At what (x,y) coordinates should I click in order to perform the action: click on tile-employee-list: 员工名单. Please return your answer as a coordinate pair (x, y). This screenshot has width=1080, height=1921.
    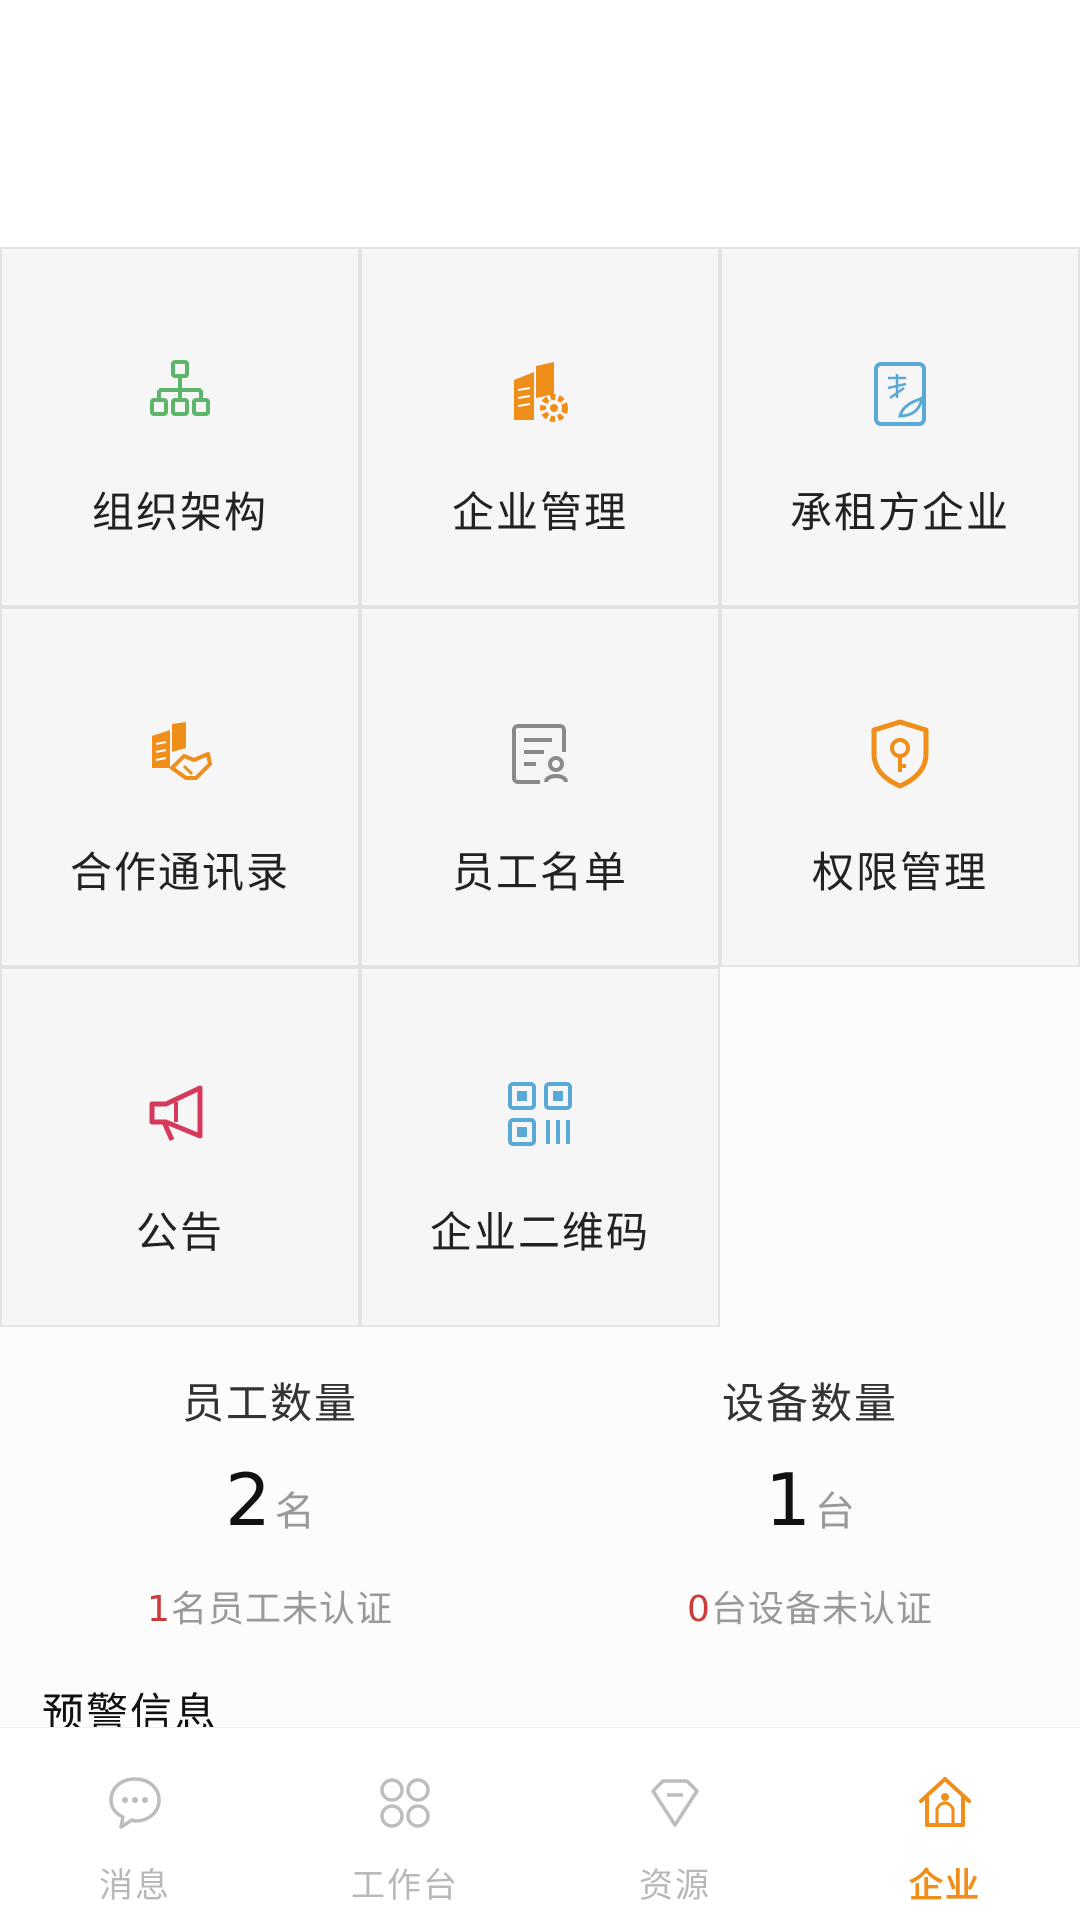
    Looking at the image, I should click on (540, 787).